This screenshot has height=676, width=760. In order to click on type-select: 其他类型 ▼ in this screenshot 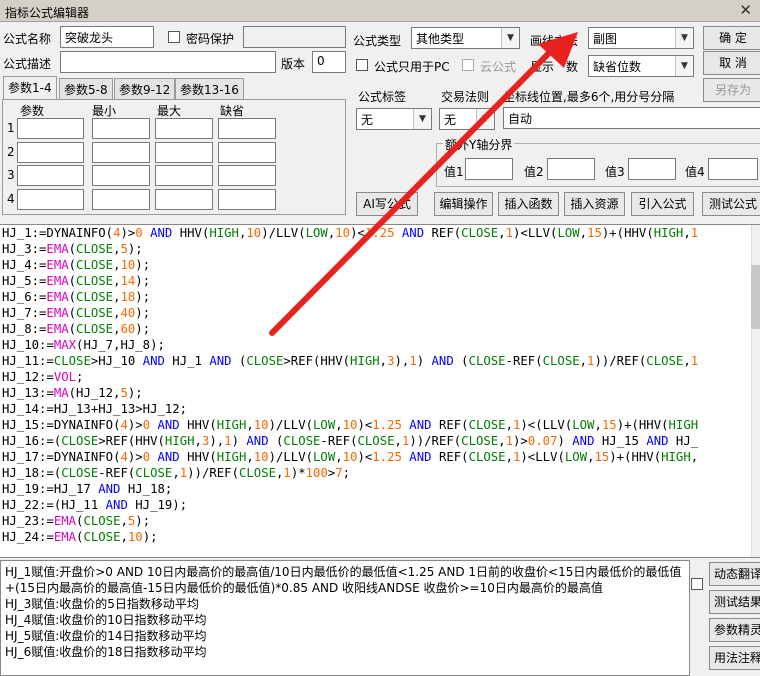, I will do `click(465, 38)`.